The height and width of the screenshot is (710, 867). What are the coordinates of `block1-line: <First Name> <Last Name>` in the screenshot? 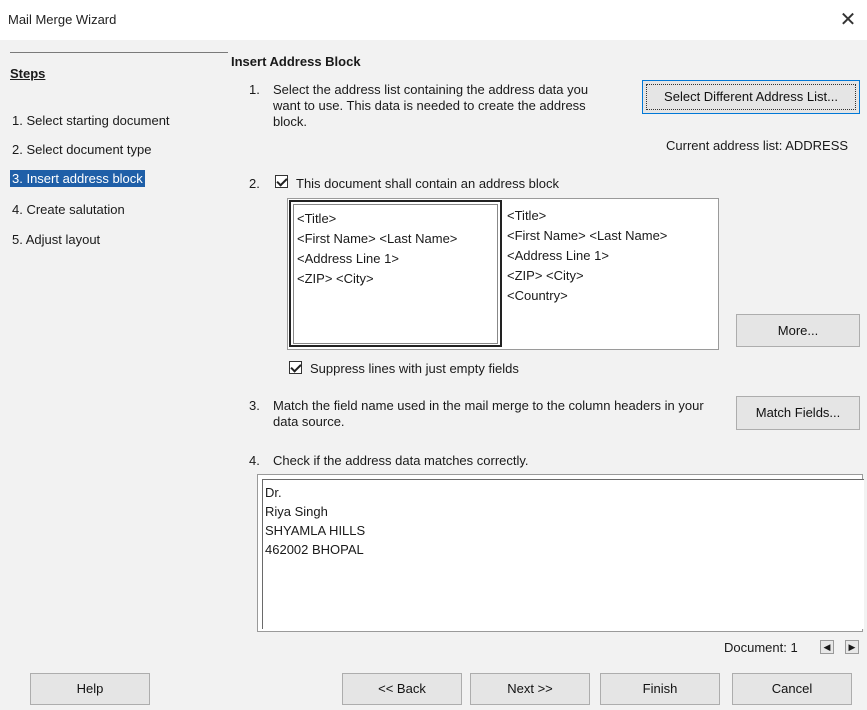 It's located at (377, 238).